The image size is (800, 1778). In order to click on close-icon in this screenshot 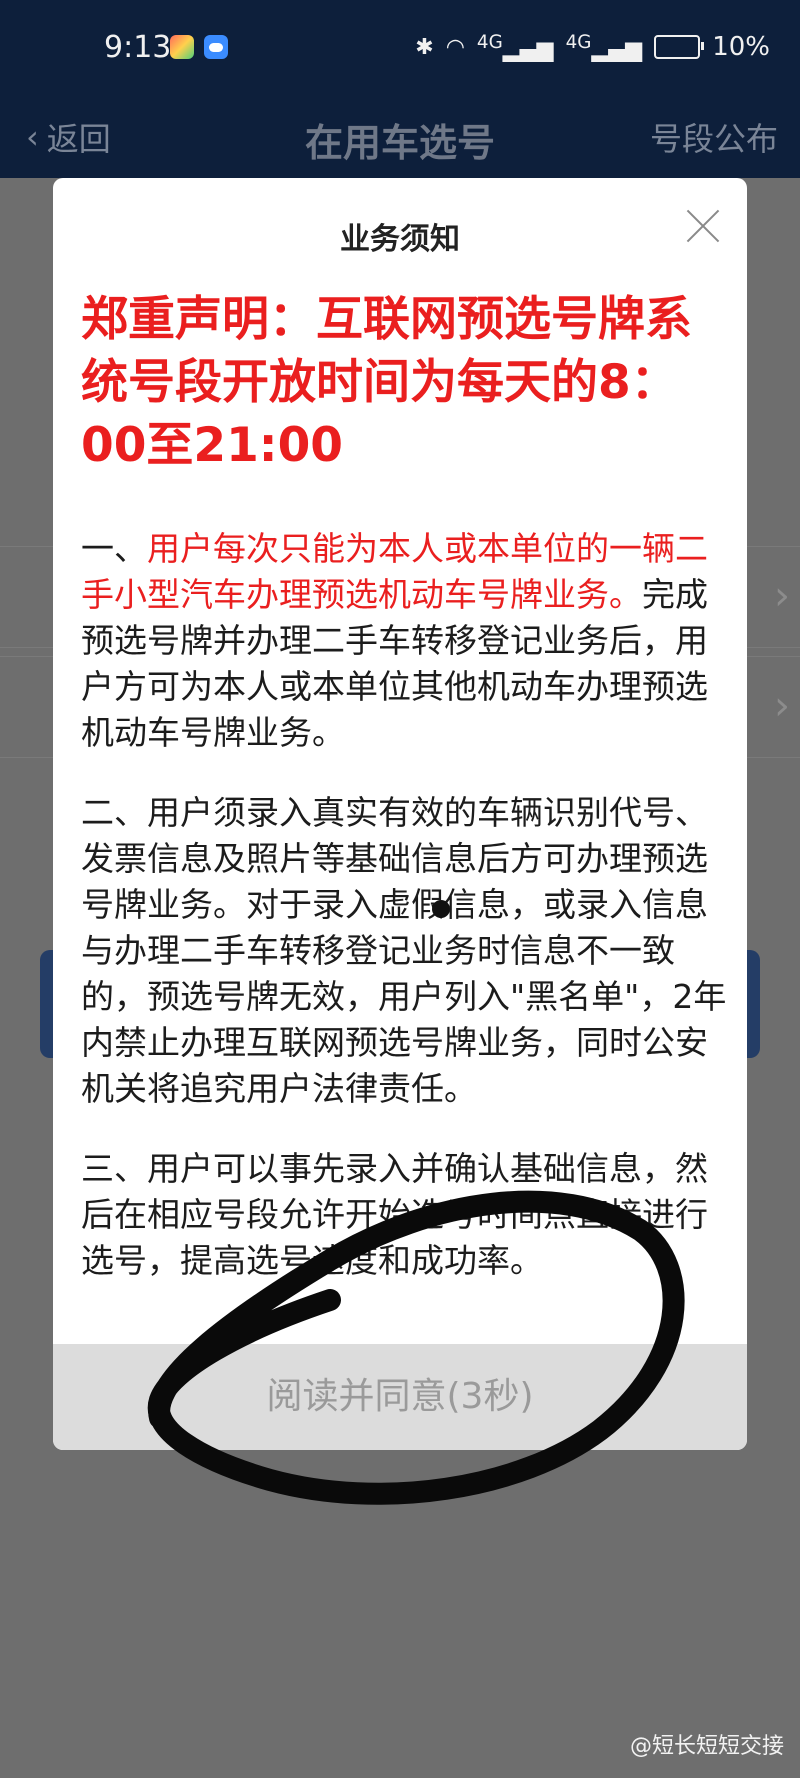, I will do `click(703, 226)`.